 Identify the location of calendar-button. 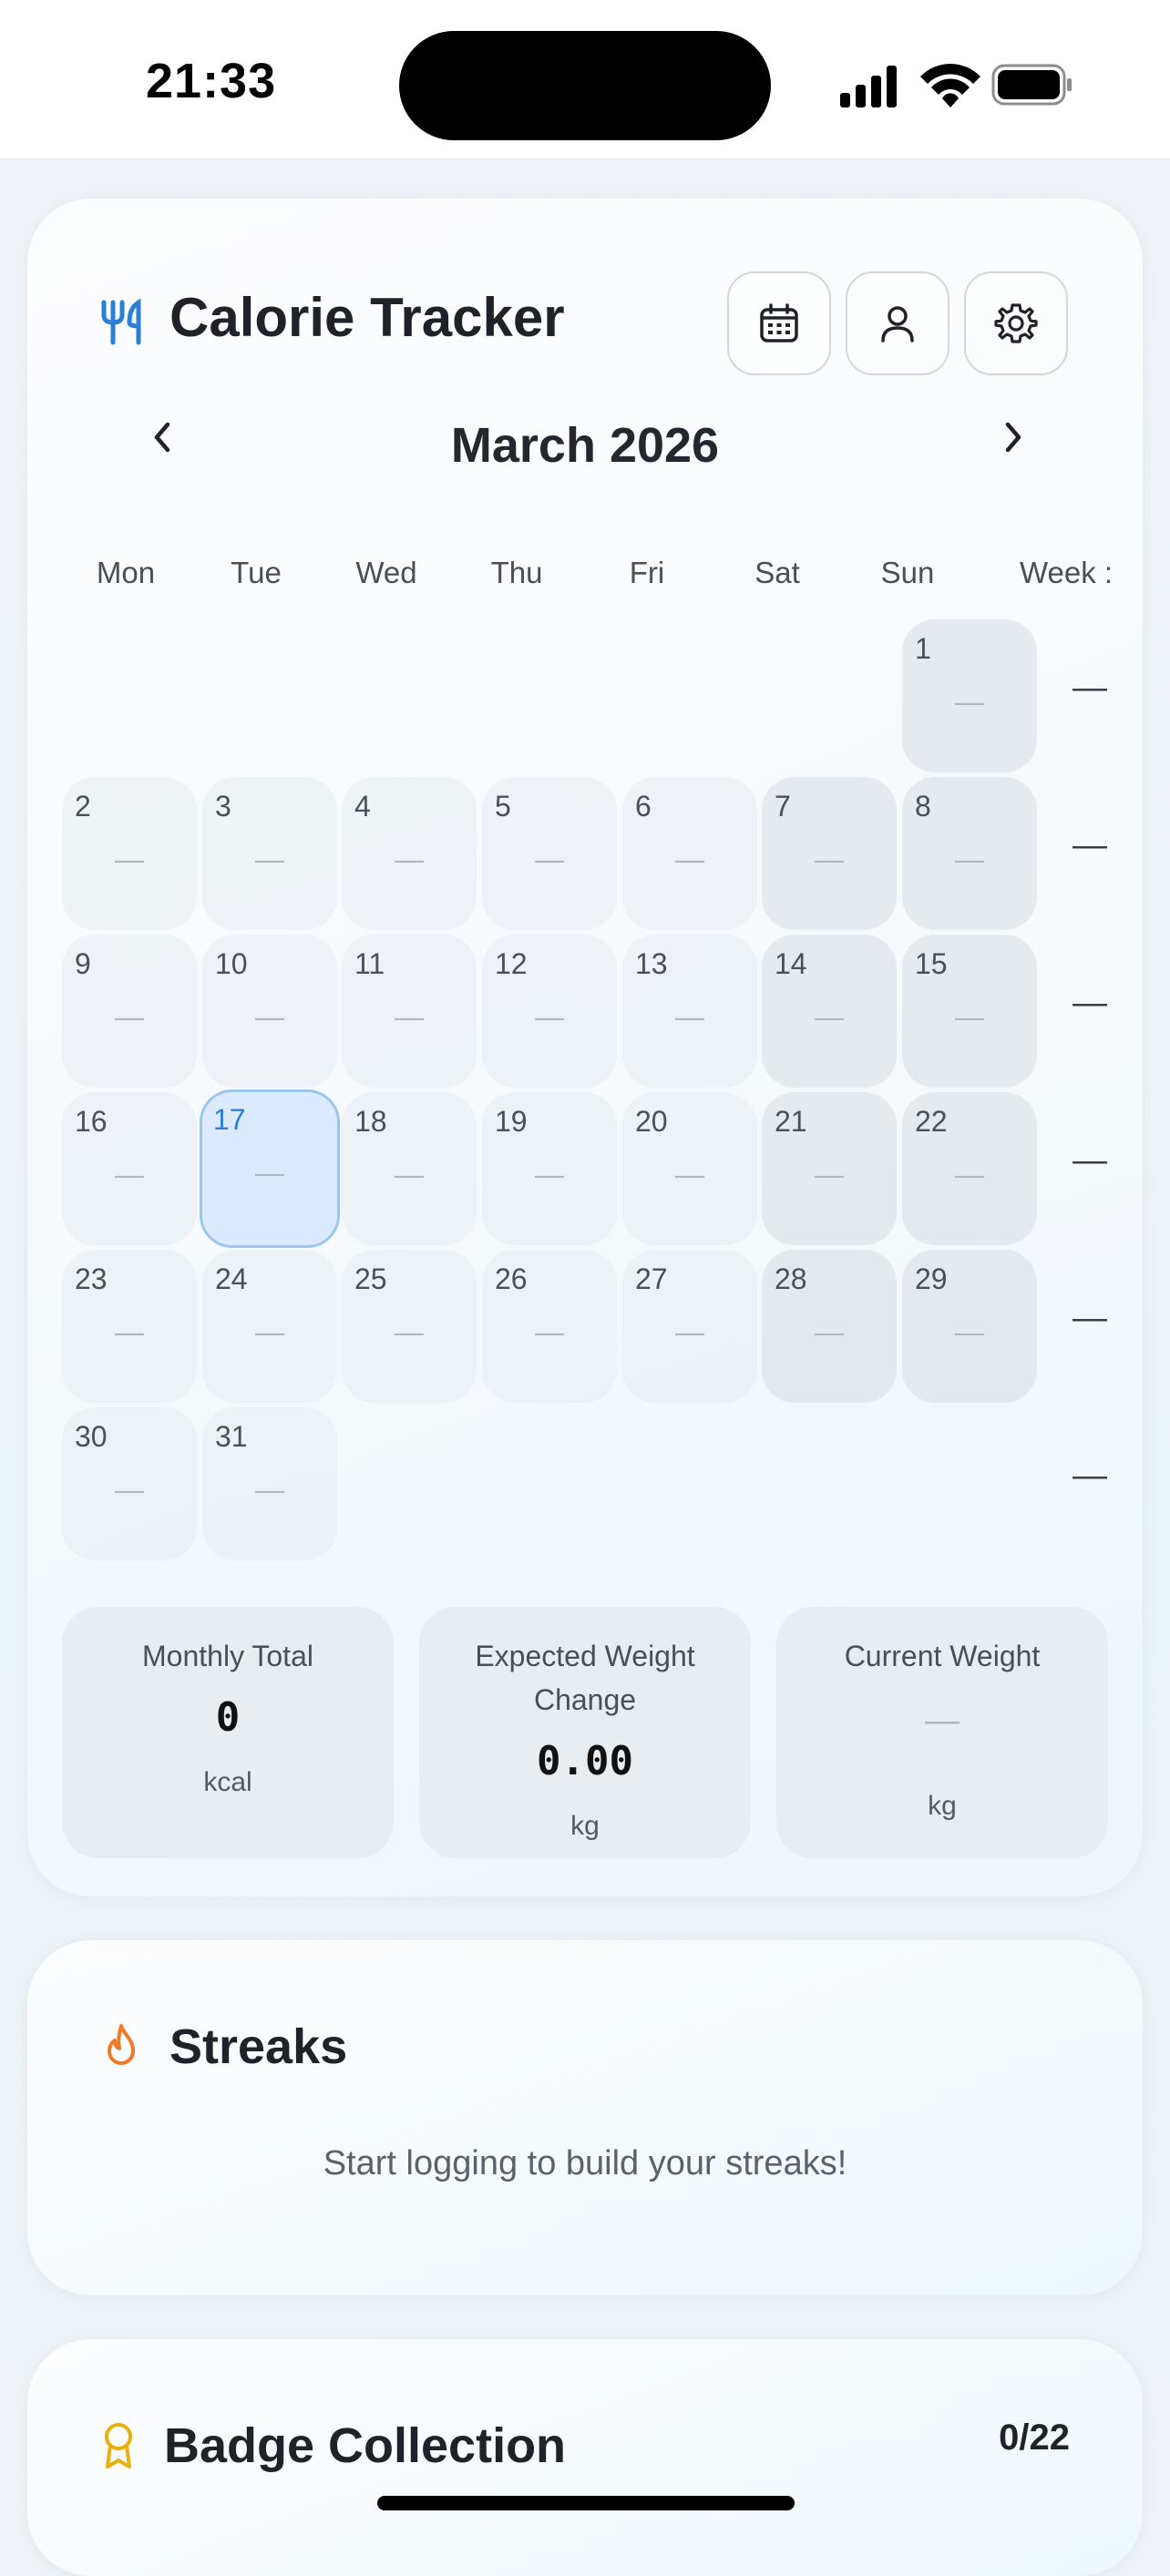
(779, 323).